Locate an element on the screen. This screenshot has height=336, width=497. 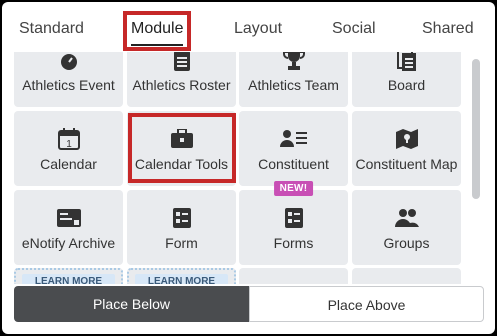
tile-calendar-tools: Calendar Tools is located at coordinates (181, 148).